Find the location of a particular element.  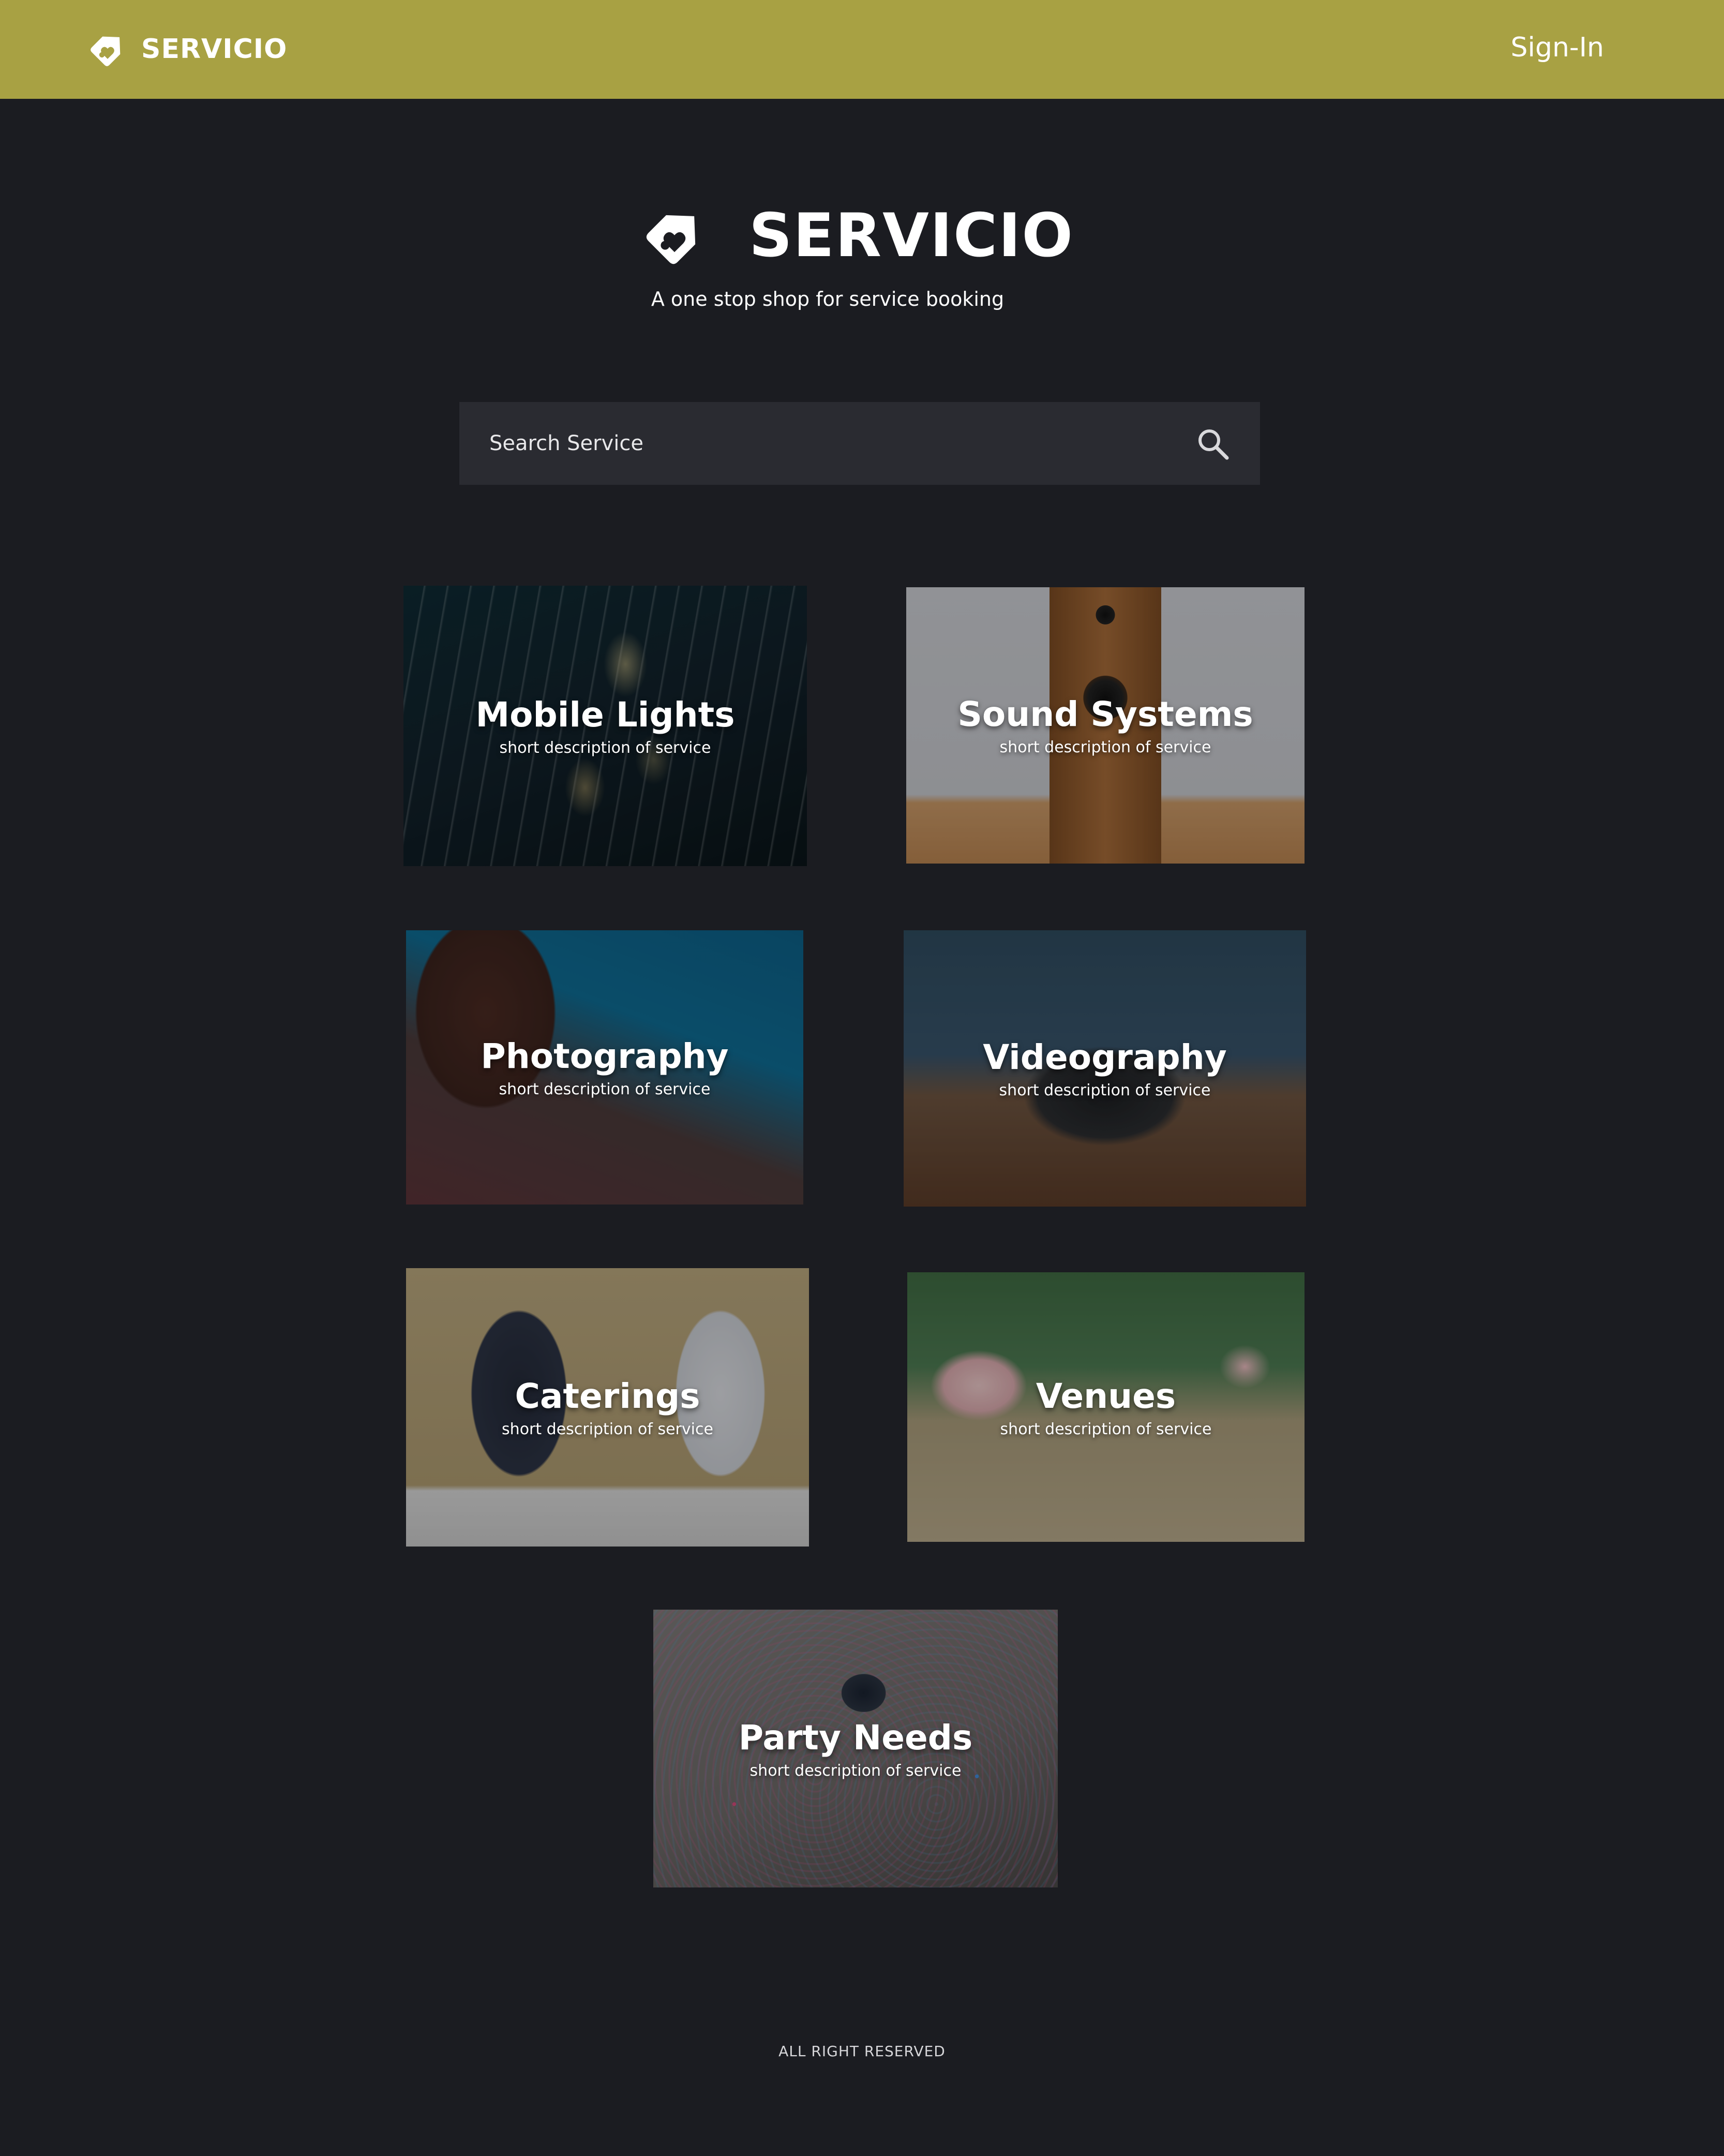

service-title: Videography is located at coordinates (1105, 1057).